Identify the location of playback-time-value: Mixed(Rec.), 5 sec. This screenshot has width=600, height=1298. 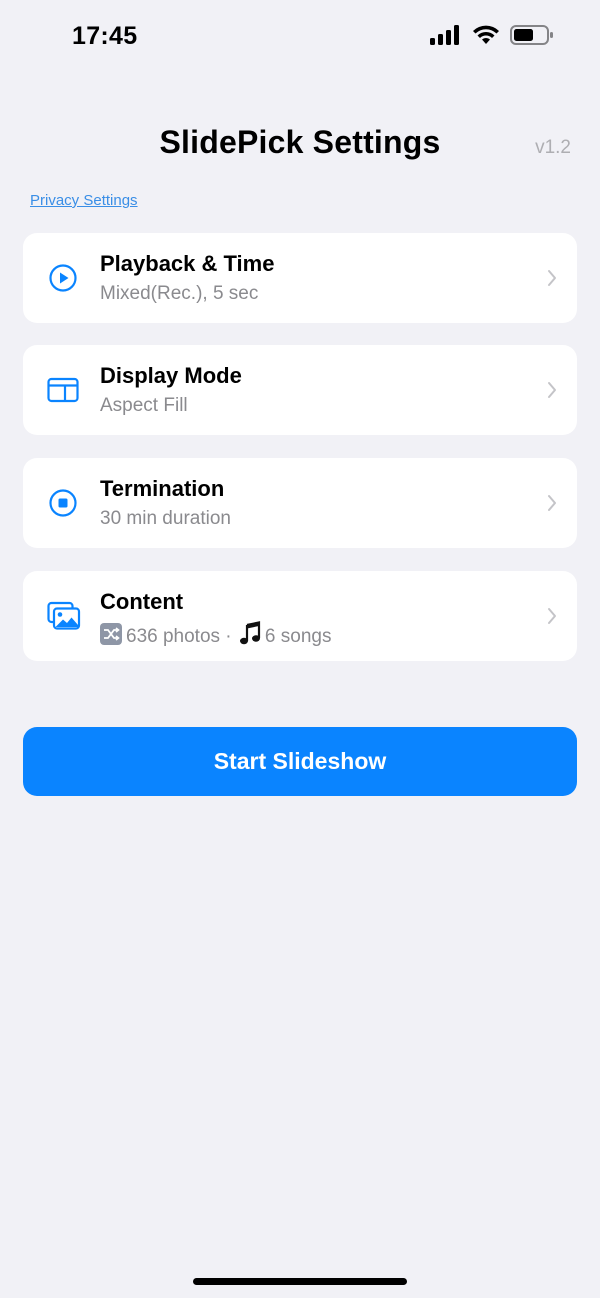
(179, 293).